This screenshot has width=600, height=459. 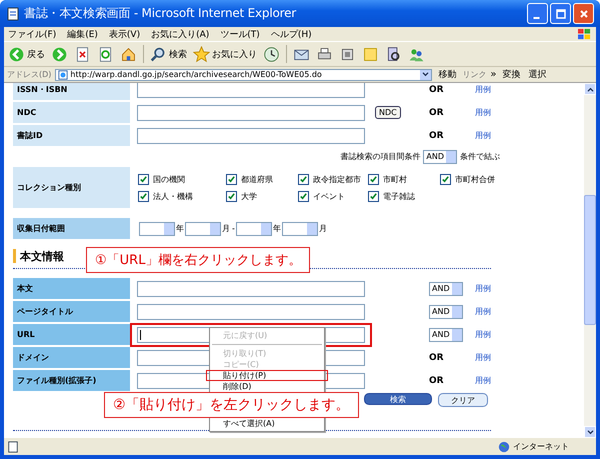 I want to click on window-title: 書誌・本文検索画面 - Microsoft Internet Explorer, so click(x=161, y=13).